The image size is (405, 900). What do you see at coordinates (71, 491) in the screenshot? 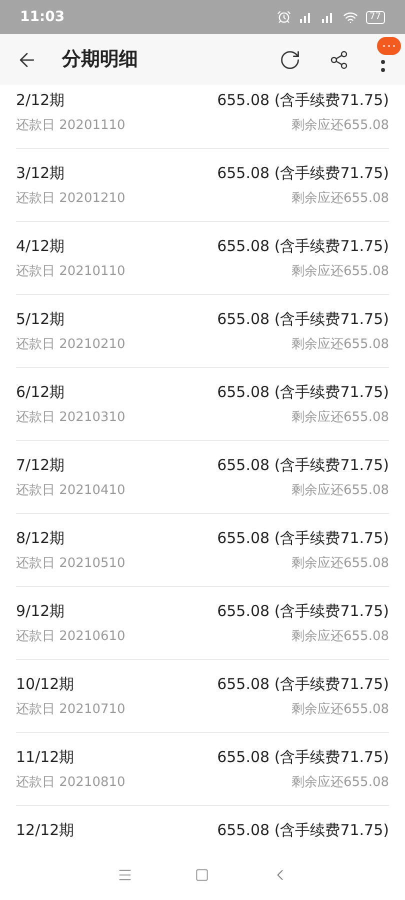
I see `due-date: 还款日 20210410` at bounding box center [71, 491].